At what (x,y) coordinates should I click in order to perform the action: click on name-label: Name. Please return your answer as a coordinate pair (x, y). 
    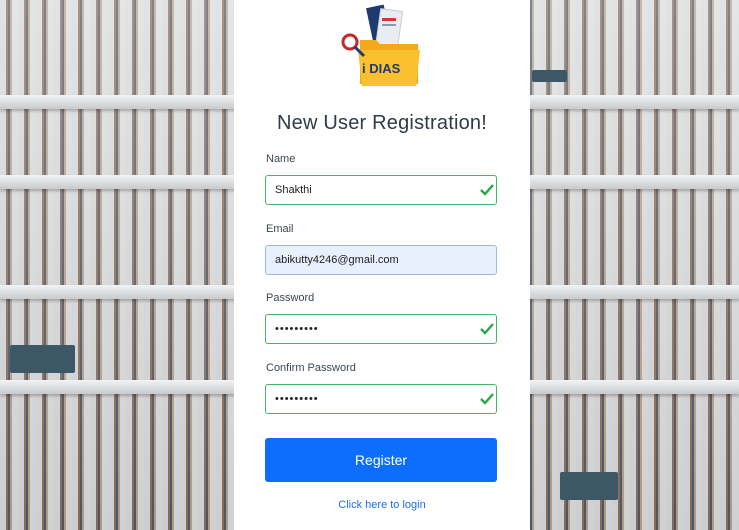
    Looking at the image, I should click on (281, 159).